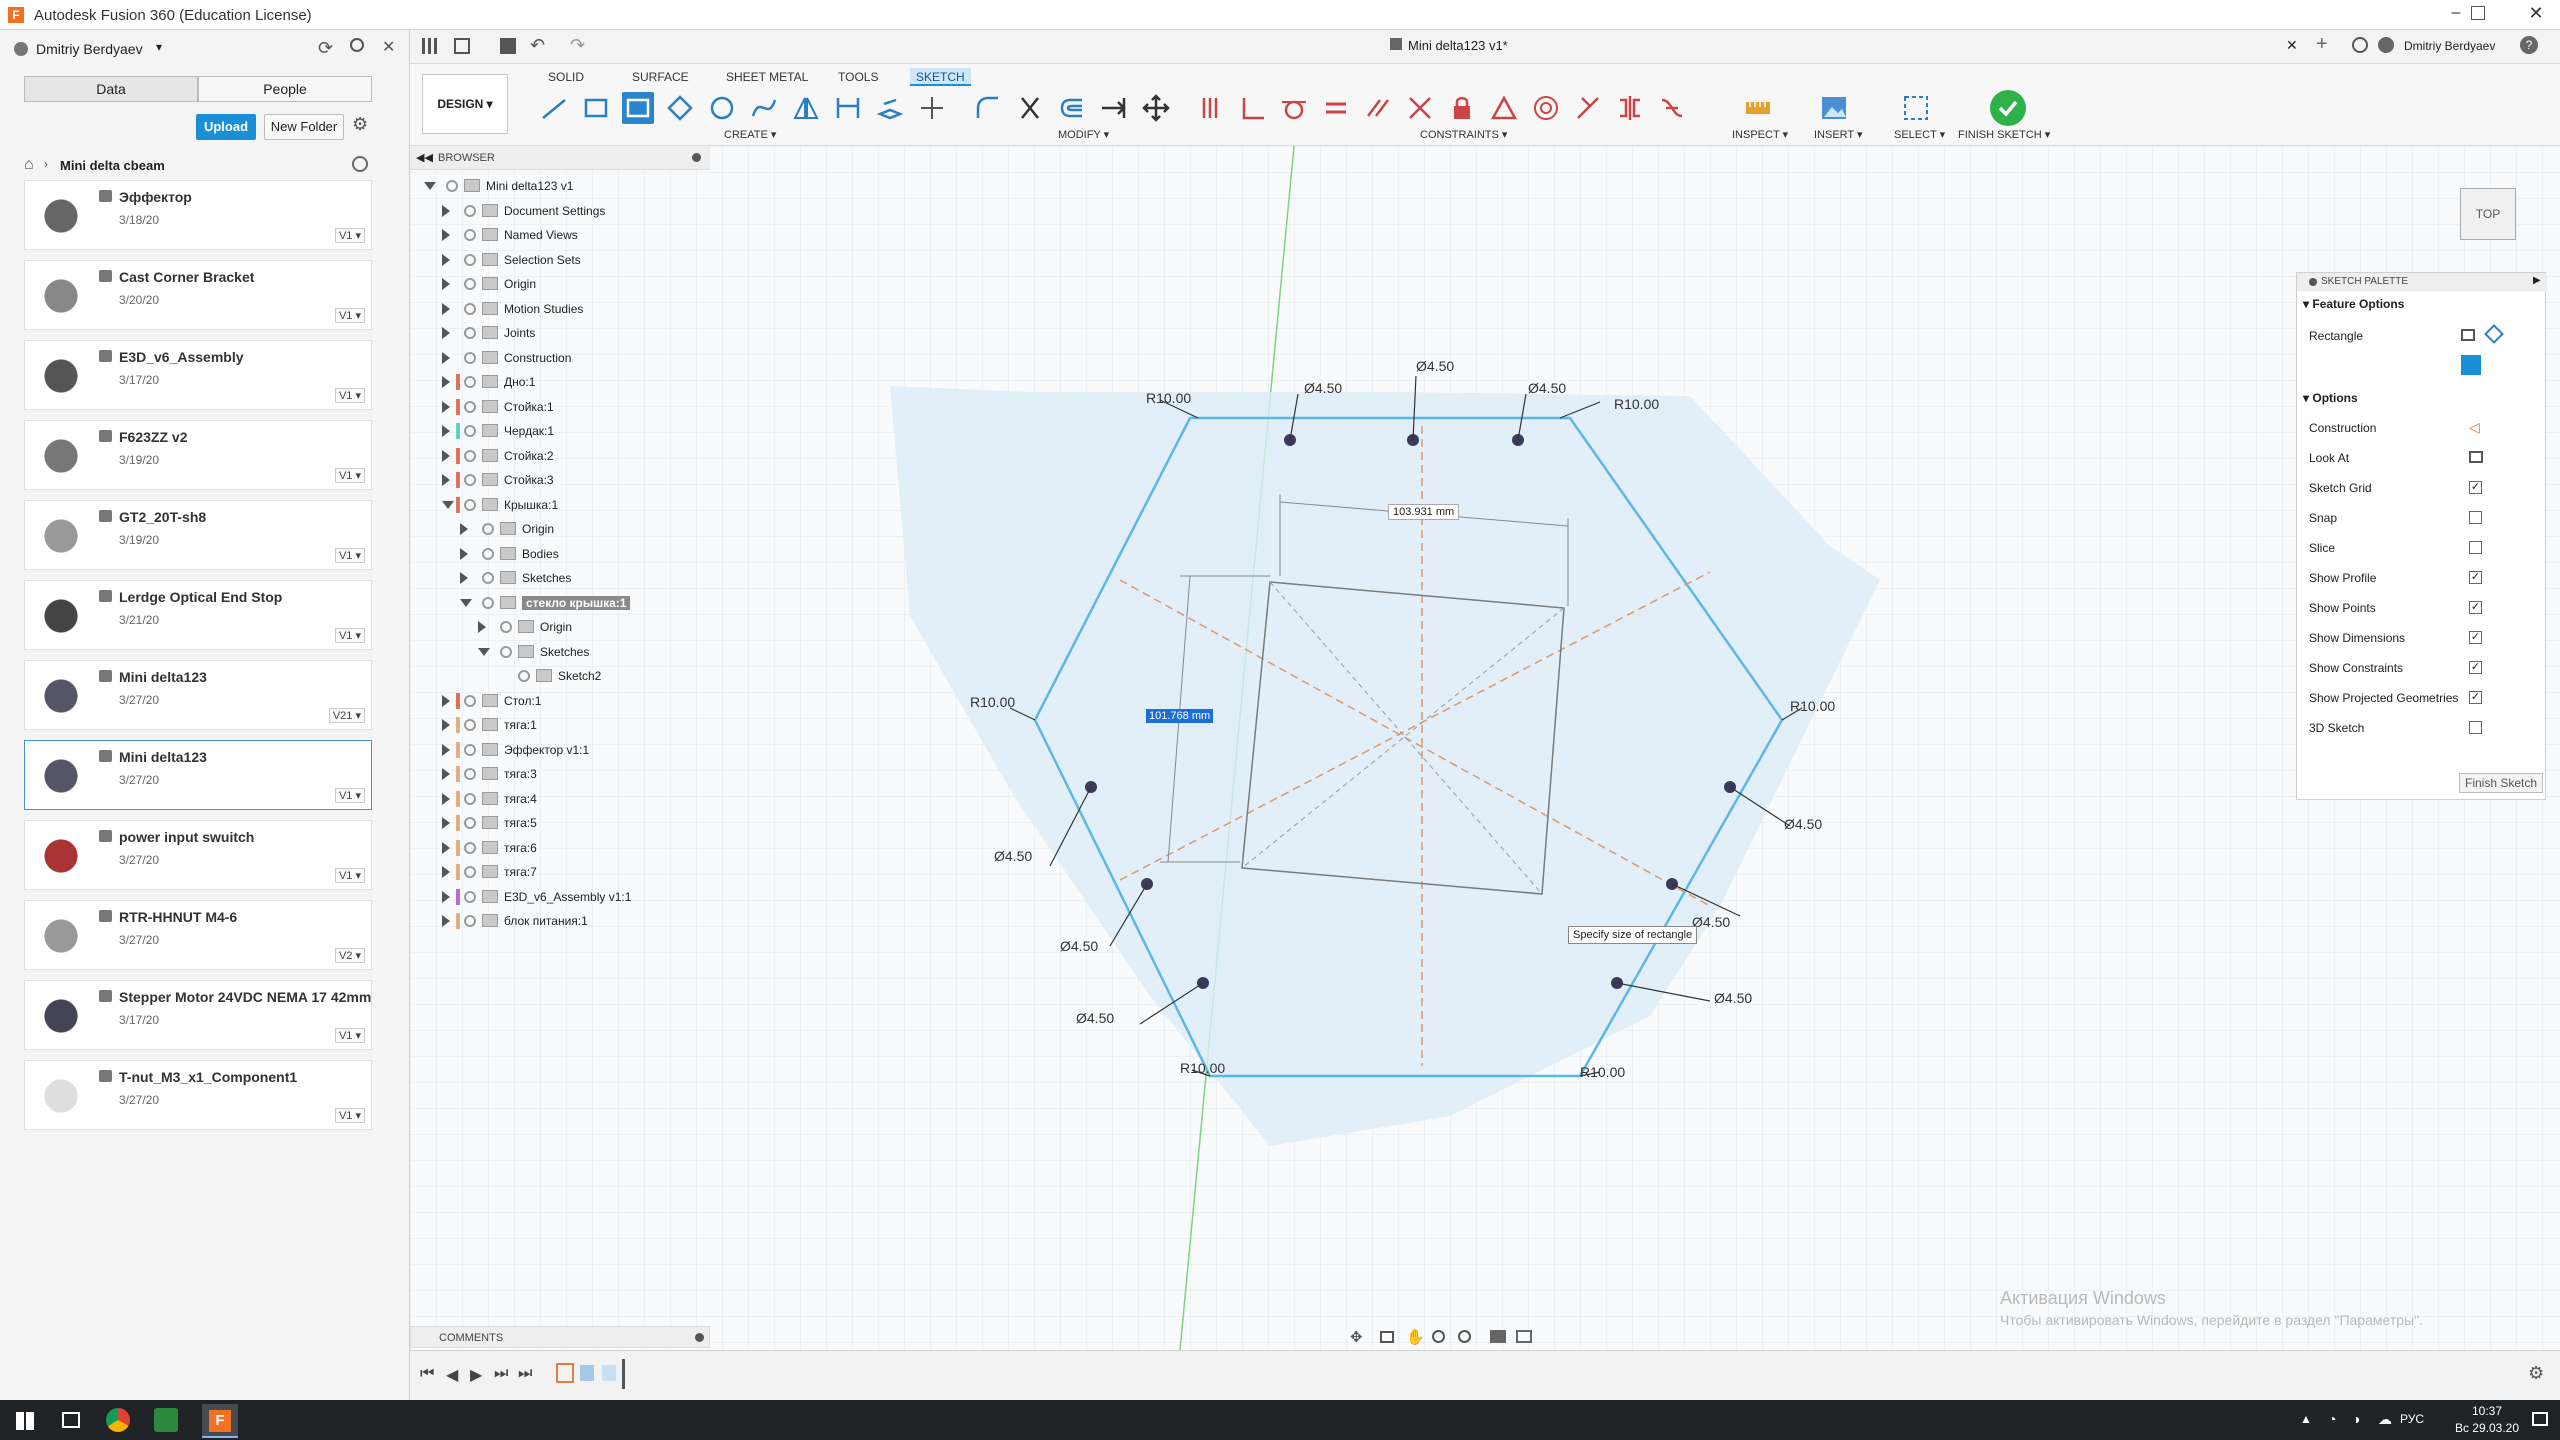 This screenshot has height=1440, width=2560. Describe the element at coordinates (2422, 282) in the screenshot. I see `palette-header: SKETCH PALETTE ▶` at that location.